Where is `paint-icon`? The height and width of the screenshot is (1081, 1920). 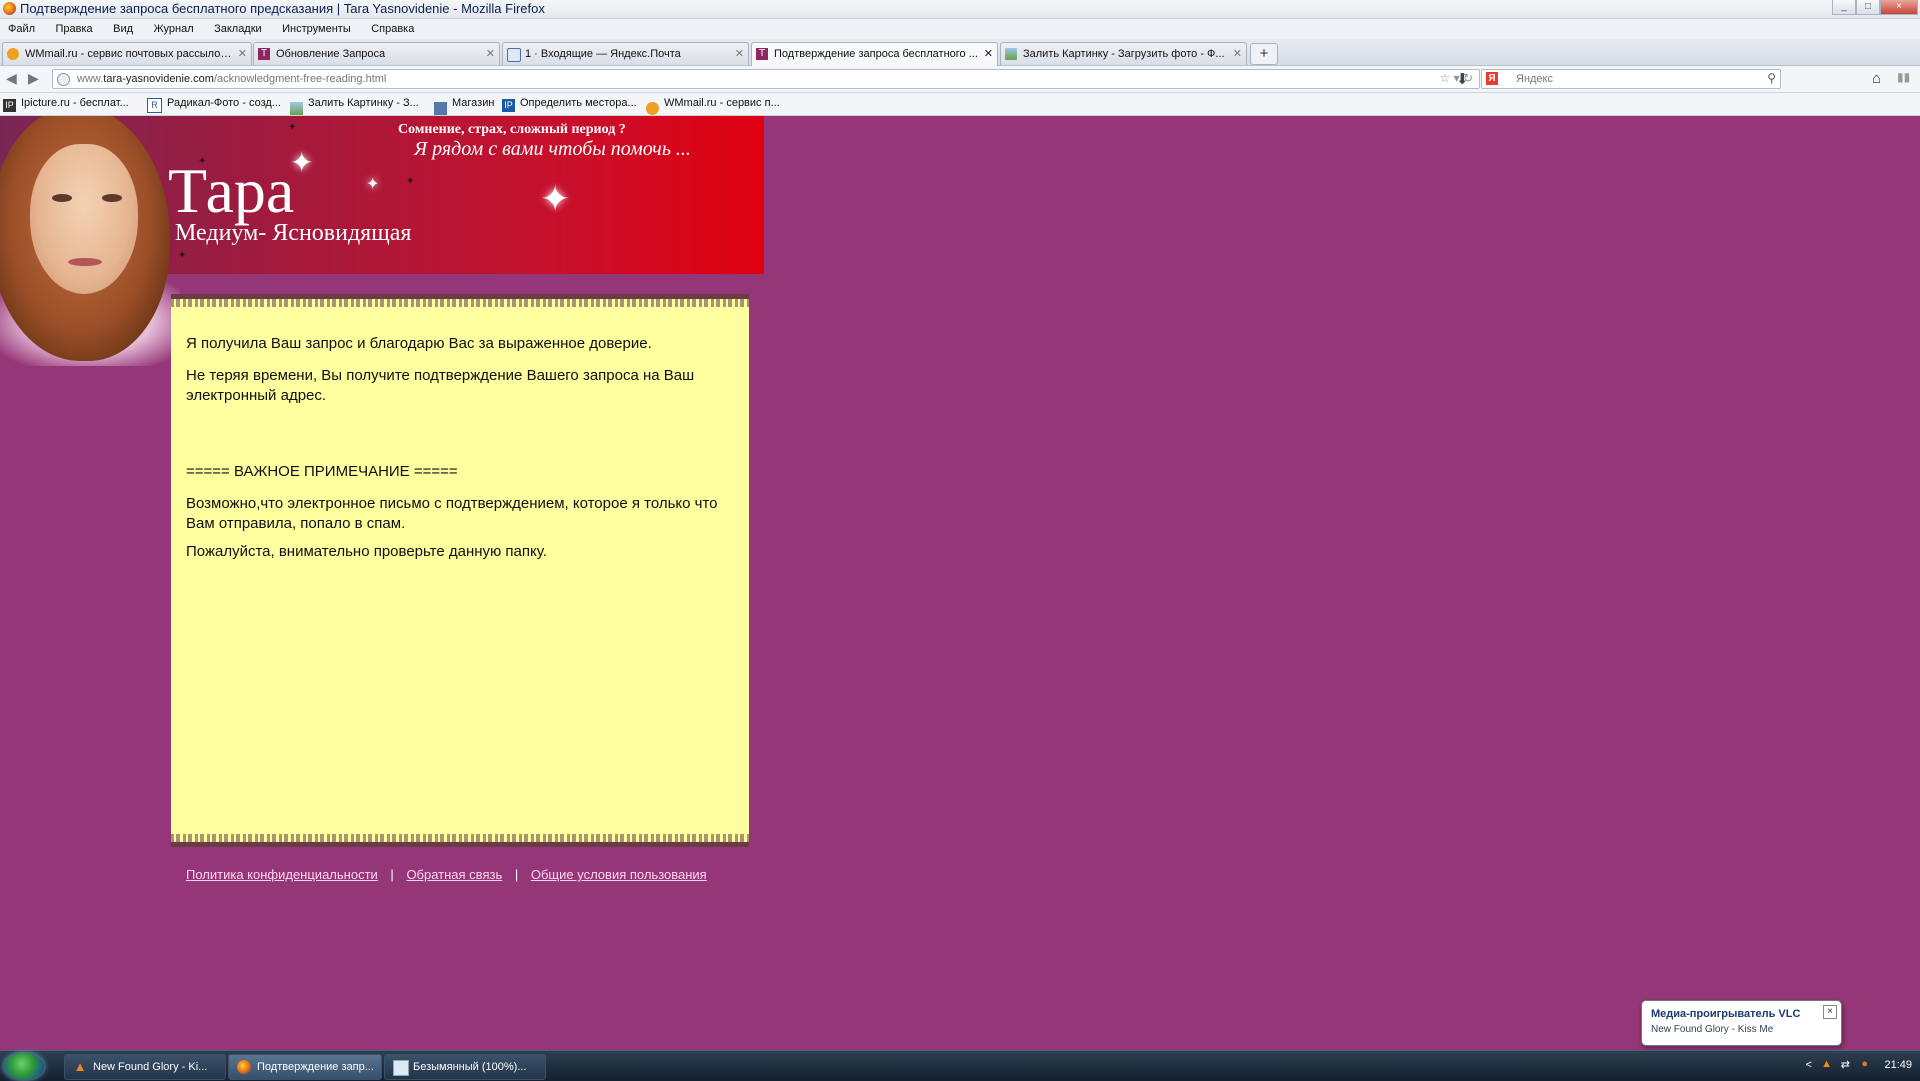 paint-icon is located at coordinates (401, 1068).